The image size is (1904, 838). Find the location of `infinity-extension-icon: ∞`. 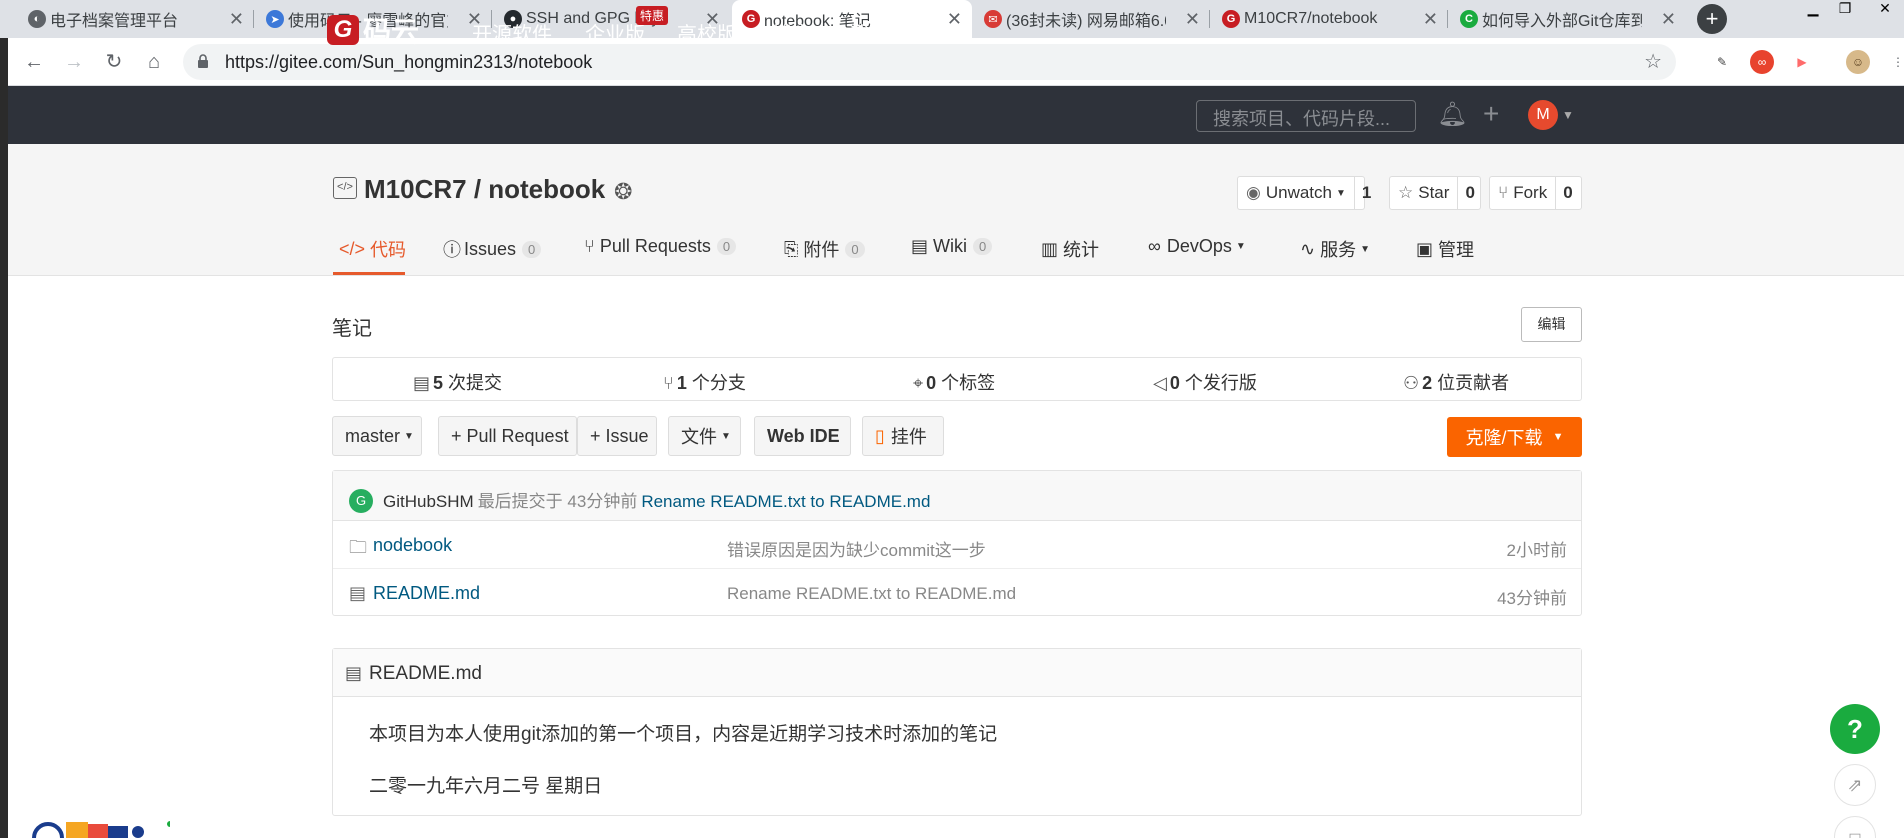

infinity-extension-icon: ∞ is located at coordinates (1762, 62).